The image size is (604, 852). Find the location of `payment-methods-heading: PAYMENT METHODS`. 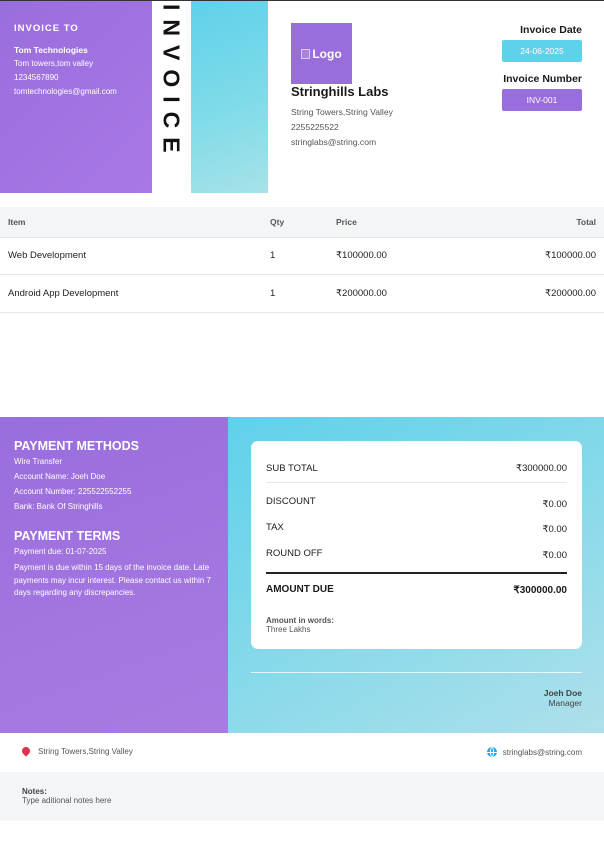

payment-methods-heading: PAYMENT METHODS is located at coordinates (77, 446).